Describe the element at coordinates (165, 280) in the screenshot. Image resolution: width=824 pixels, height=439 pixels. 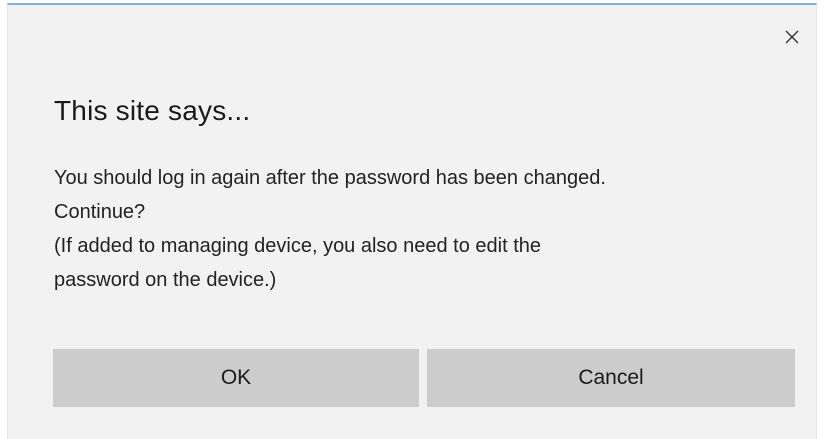
I see `message-line: password on the device.)` at that location.